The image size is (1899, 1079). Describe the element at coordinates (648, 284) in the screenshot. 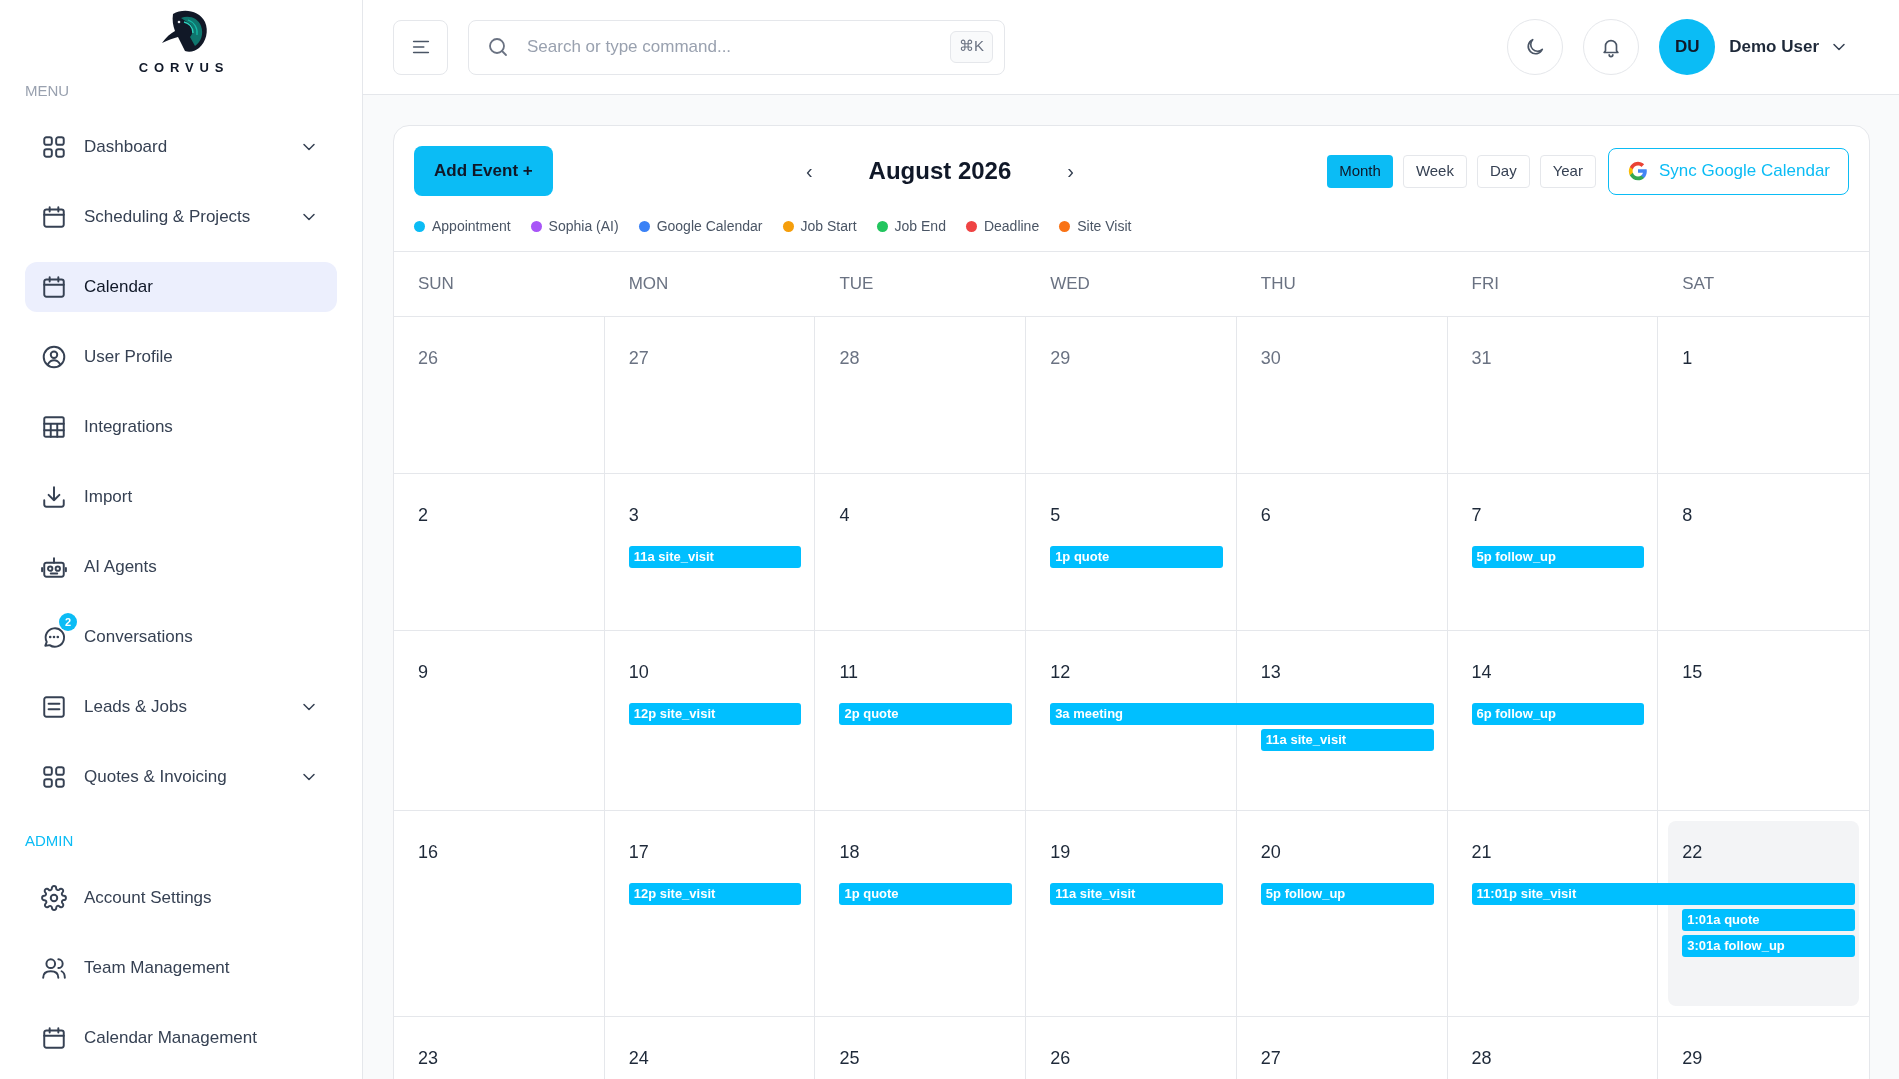

I see `weekday-label: MON` at that location.